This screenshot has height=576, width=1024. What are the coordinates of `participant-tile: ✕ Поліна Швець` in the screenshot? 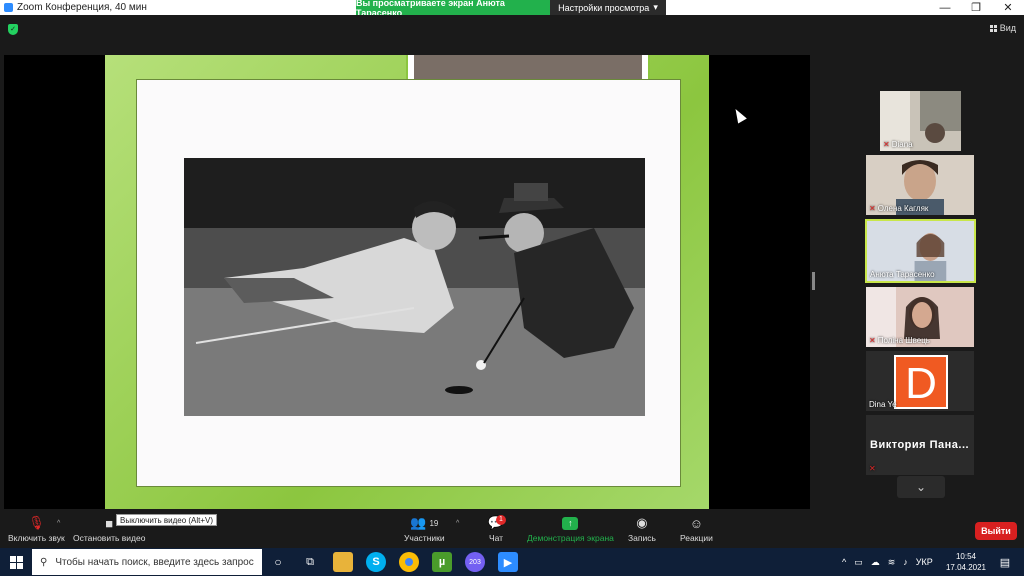 It's located at (920, 317).